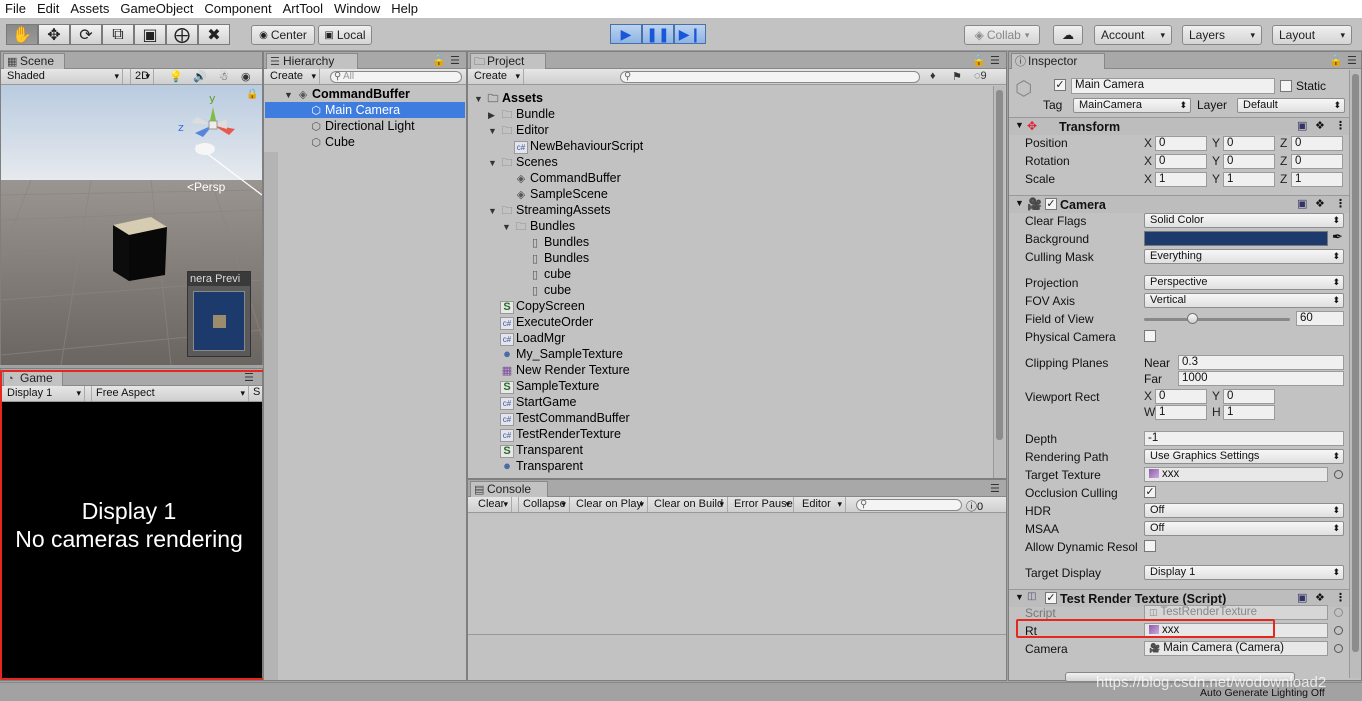 This screenshot has width=1362, height=701. What do you see at coordinates (86, 34) in the screenshot?
I see `rotate-tool-icon: ⟳` at bounding box center [86, 34].